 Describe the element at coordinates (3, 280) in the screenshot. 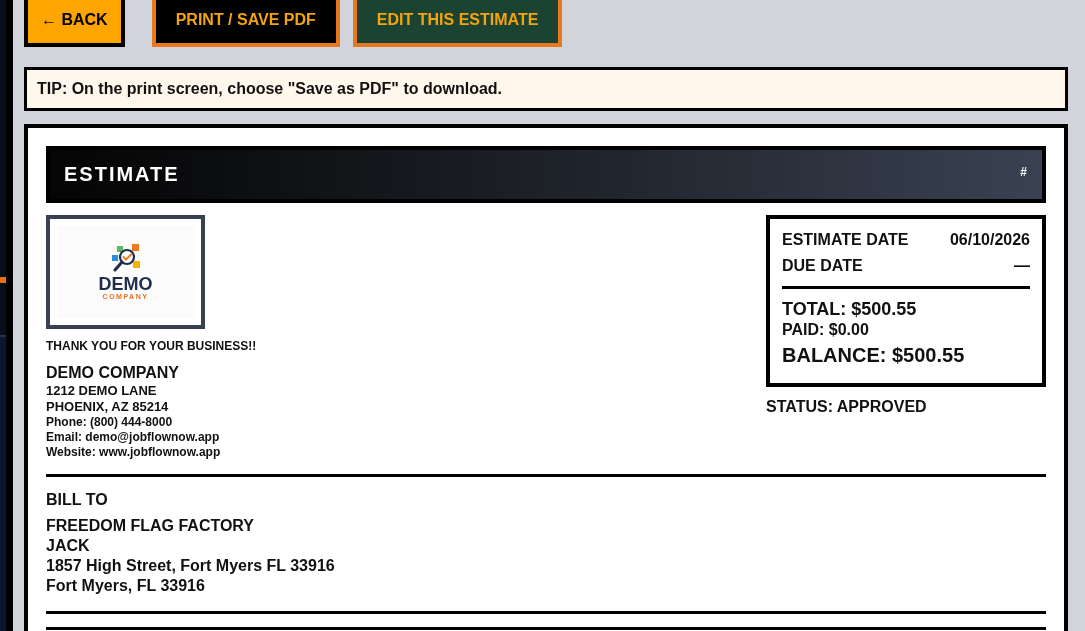

I see `indicator-icon` at that location.